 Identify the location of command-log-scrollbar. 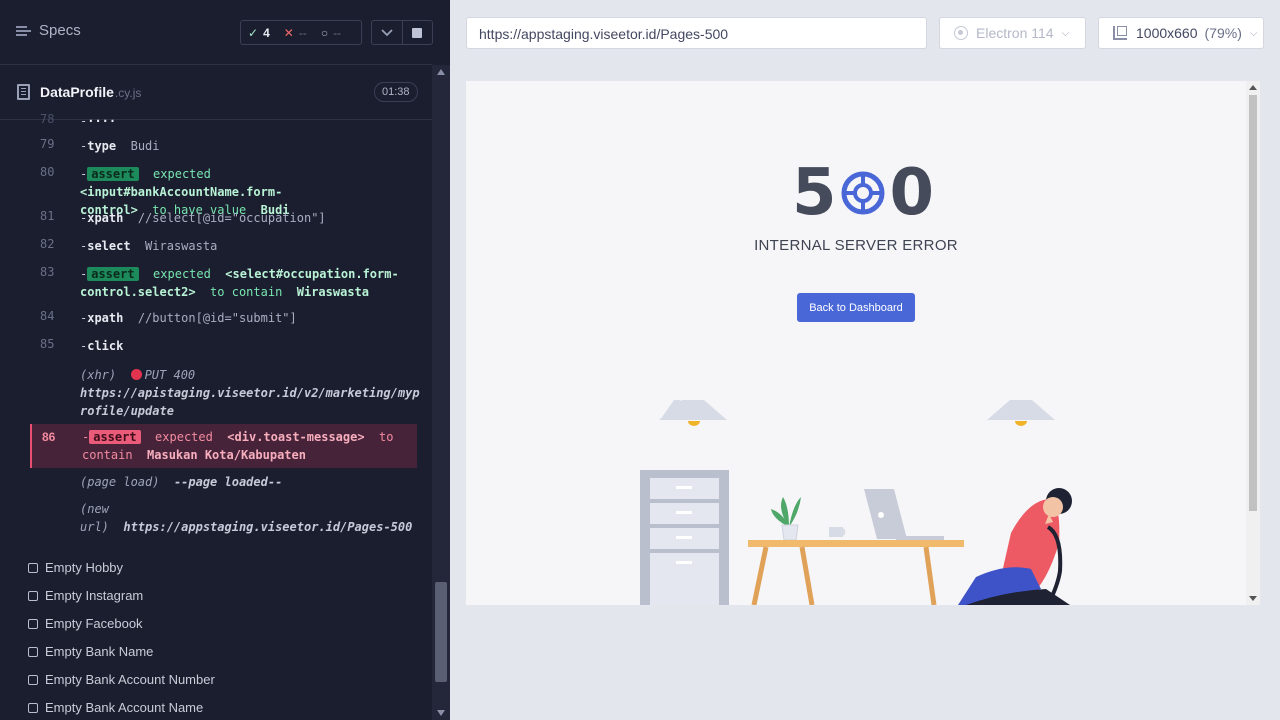
(441, 392).